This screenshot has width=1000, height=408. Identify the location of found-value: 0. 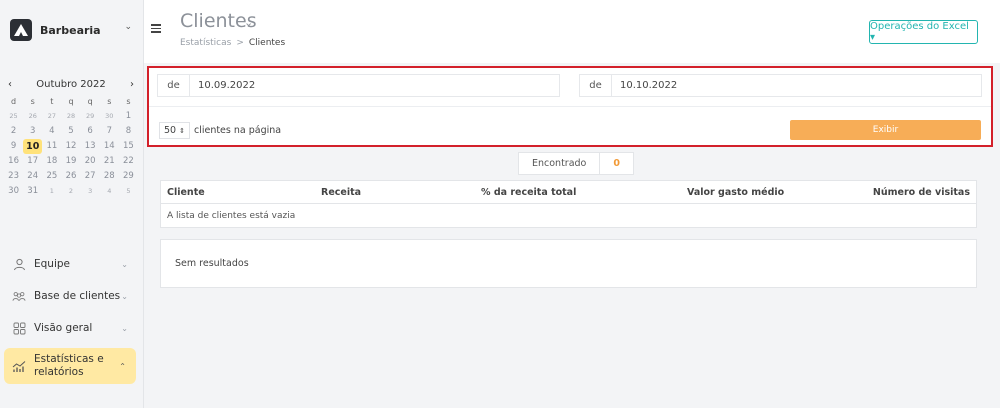
(616, 163).